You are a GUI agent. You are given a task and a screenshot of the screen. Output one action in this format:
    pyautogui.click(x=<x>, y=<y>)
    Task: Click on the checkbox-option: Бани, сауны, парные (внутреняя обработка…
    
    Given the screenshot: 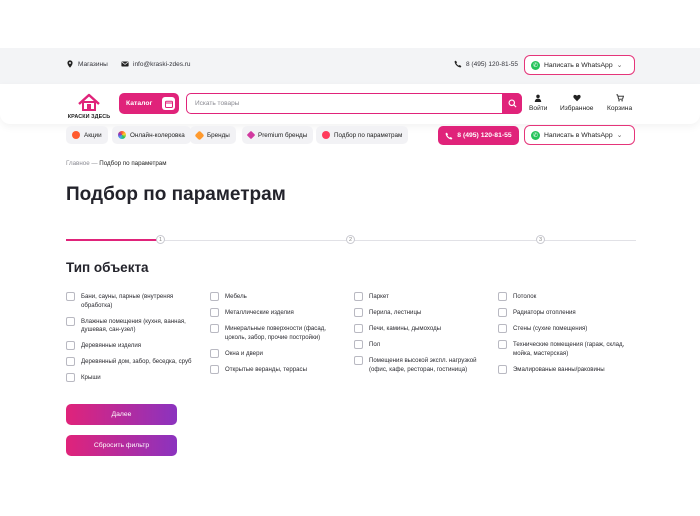 What is the action you would take?
    pyautogui.click(x=135, y=301)
    